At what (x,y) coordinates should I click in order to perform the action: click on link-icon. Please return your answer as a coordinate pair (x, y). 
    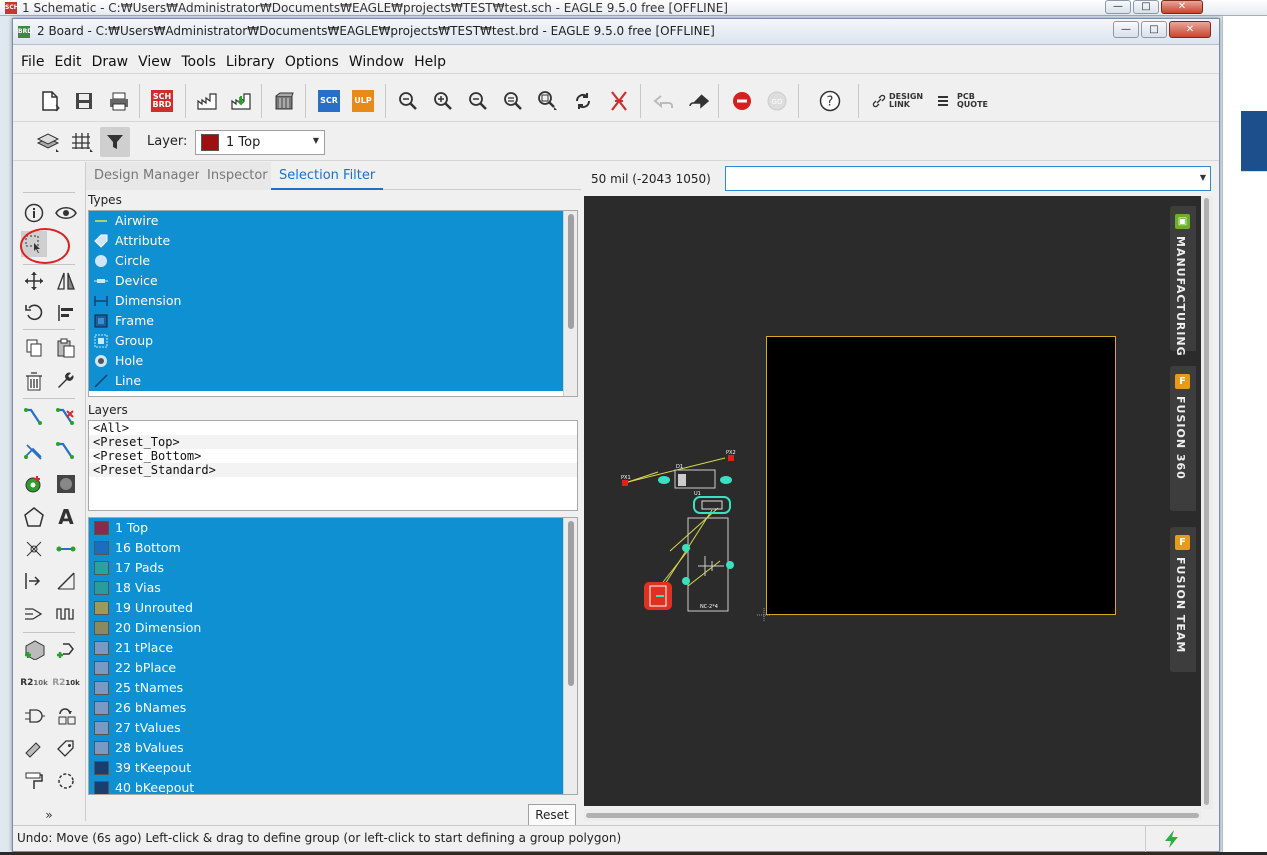
    Looking at the image, I should click on (879, 101).